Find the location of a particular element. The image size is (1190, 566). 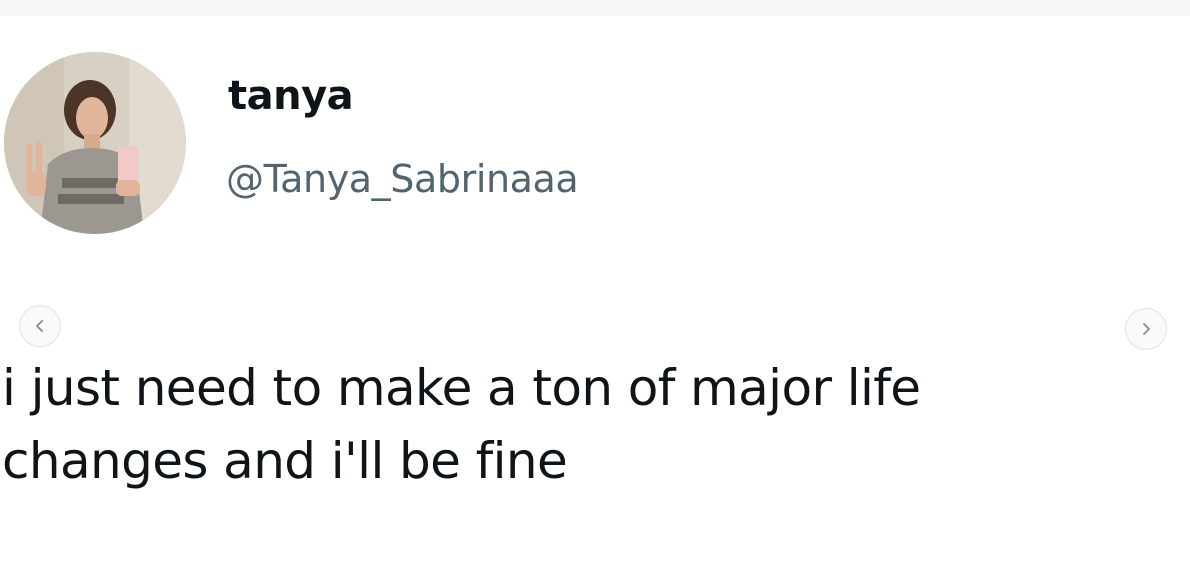

avatar-photo is located at coordinates (95, 143).